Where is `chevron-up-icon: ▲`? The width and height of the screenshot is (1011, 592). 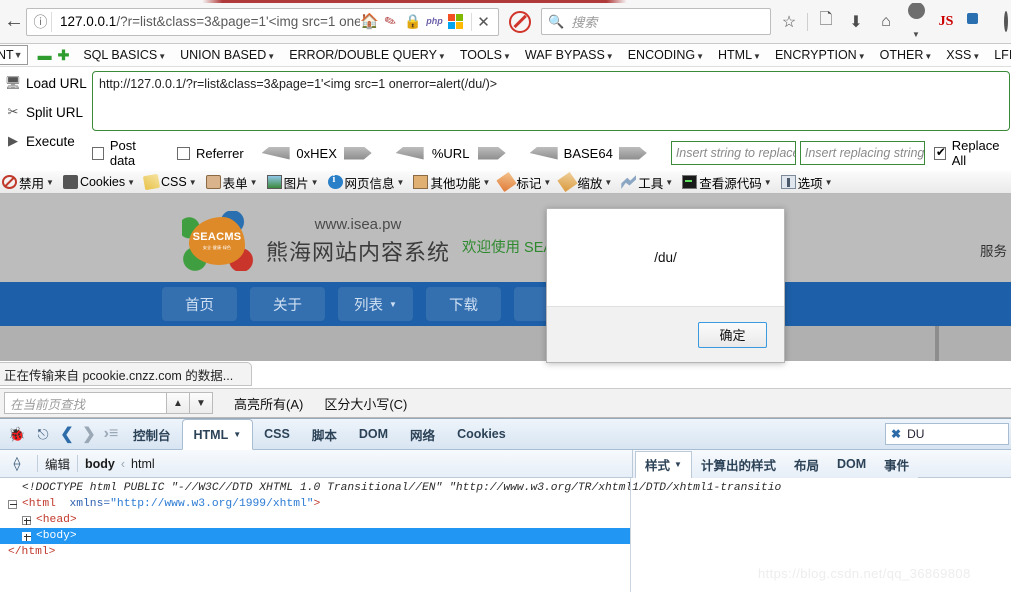
chevron-up-icon: ▲ is located at coordinates (178, 403).